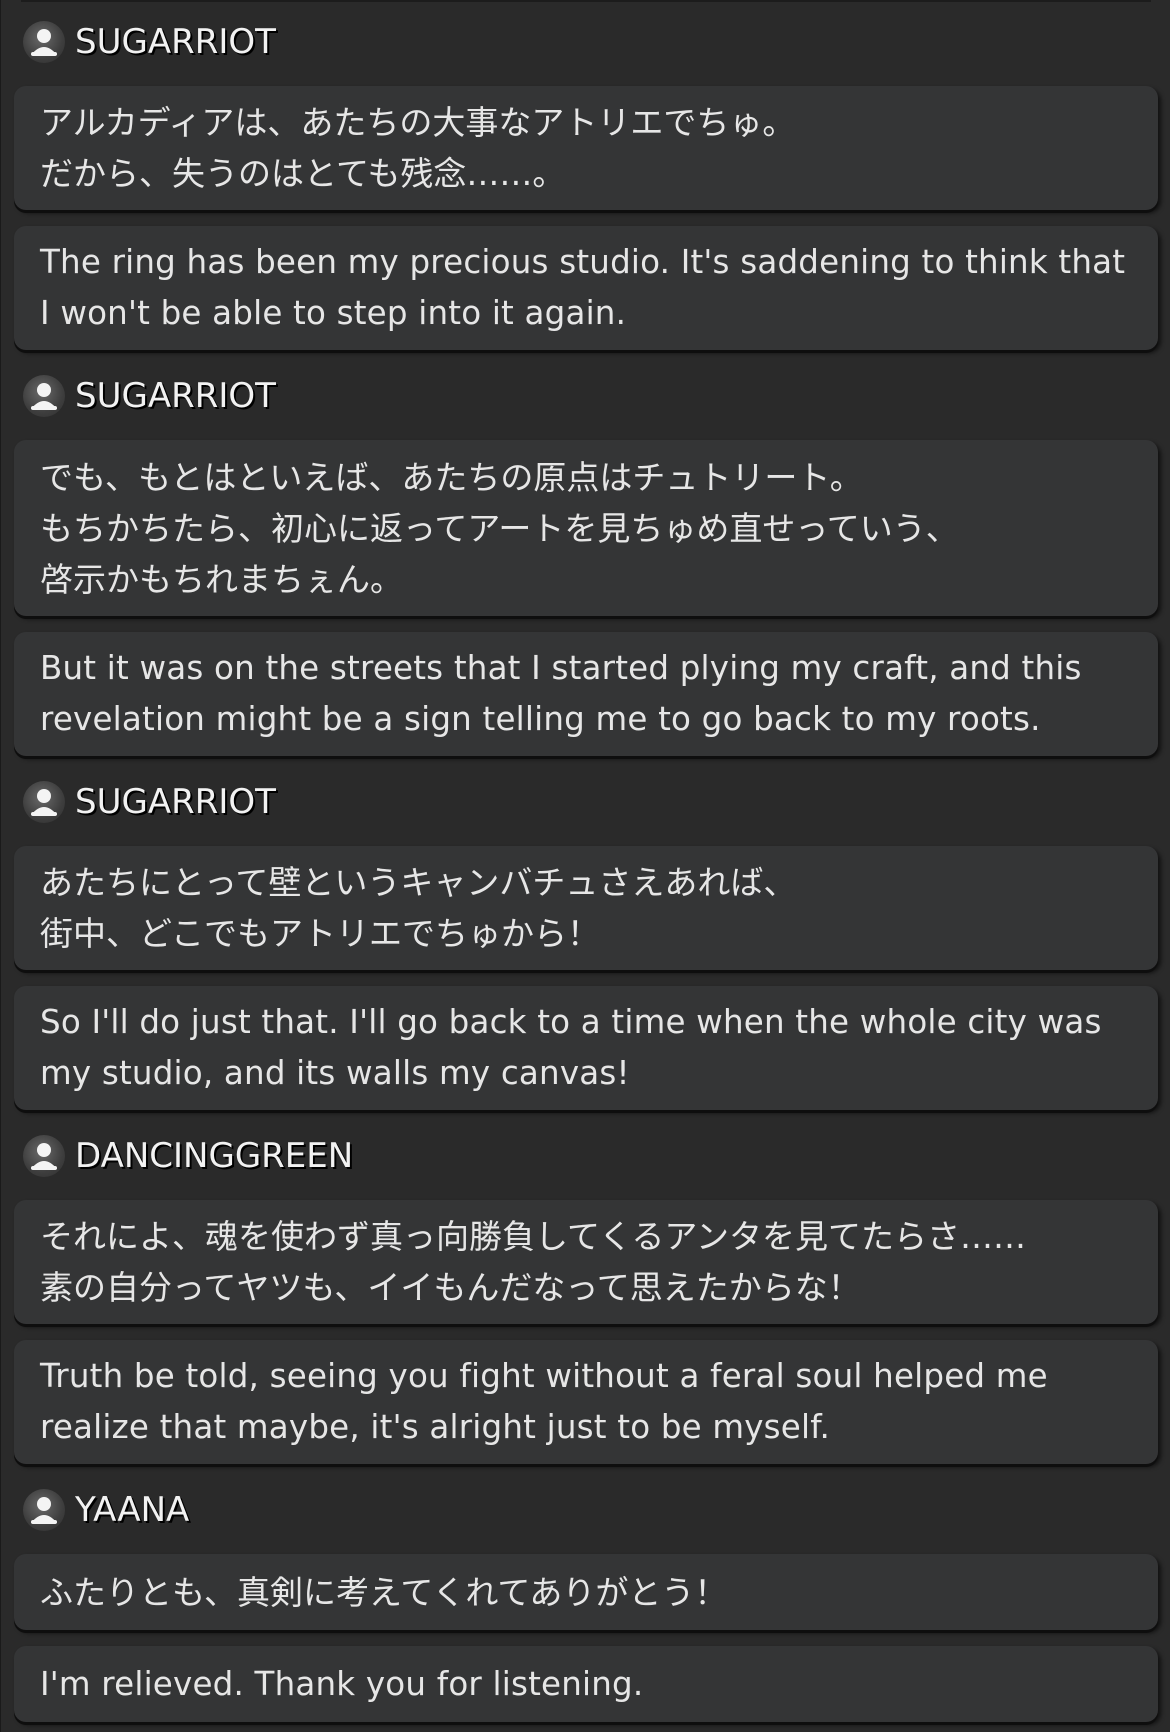 This screenshot has height=1732, width=1170. What do you see at coordinates (132, 1510) in the screenshot?
I see `speaker-name: YAANA` at bounding box center [132, 1510].